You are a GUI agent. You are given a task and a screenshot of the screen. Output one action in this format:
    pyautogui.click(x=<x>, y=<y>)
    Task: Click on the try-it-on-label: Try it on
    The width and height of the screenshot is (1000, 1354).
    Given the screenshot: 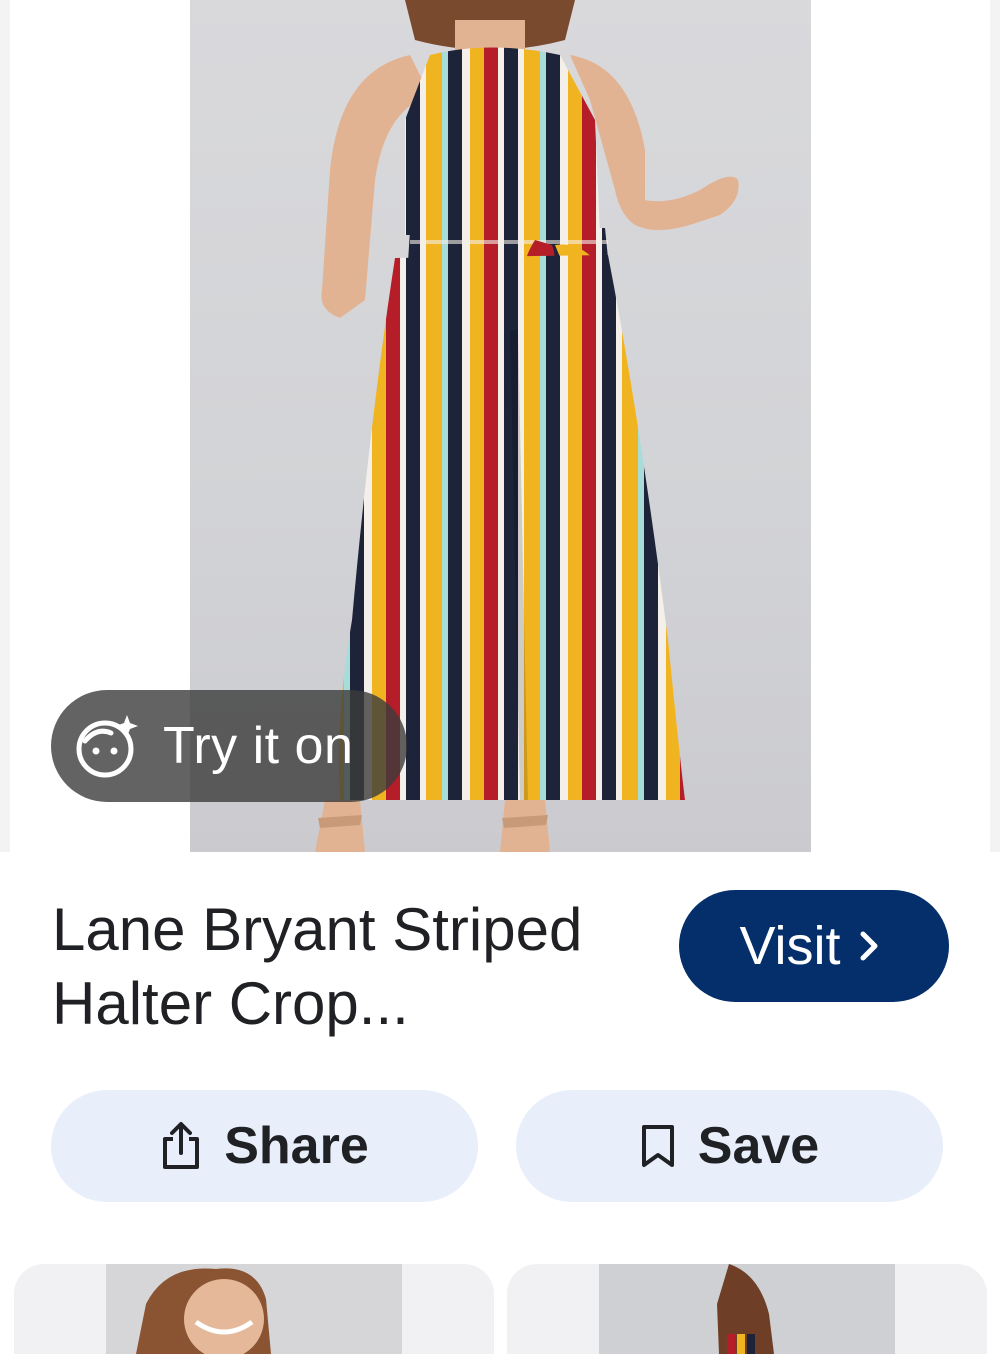 What is the action you would take?
    pyautogui.click(x=258, y=746)
    